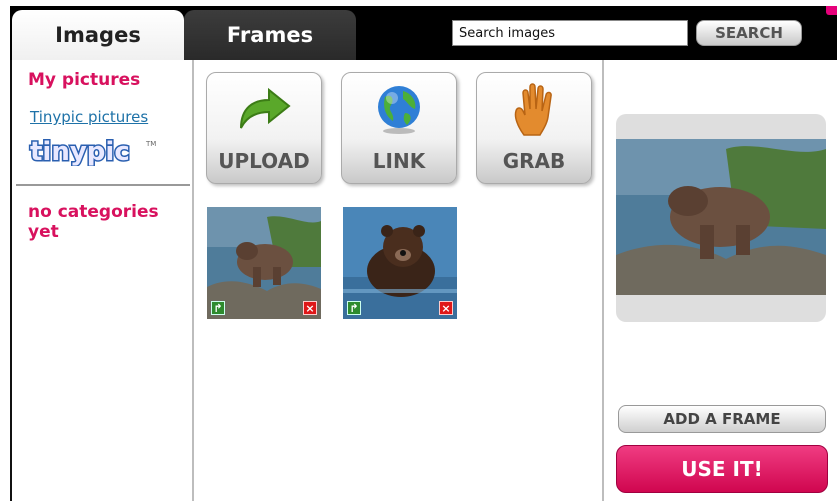  What do you see at coordinates (270, 35) in the screenshot?
I see `tab-frames: Frames` at bounding box center [270, 35].